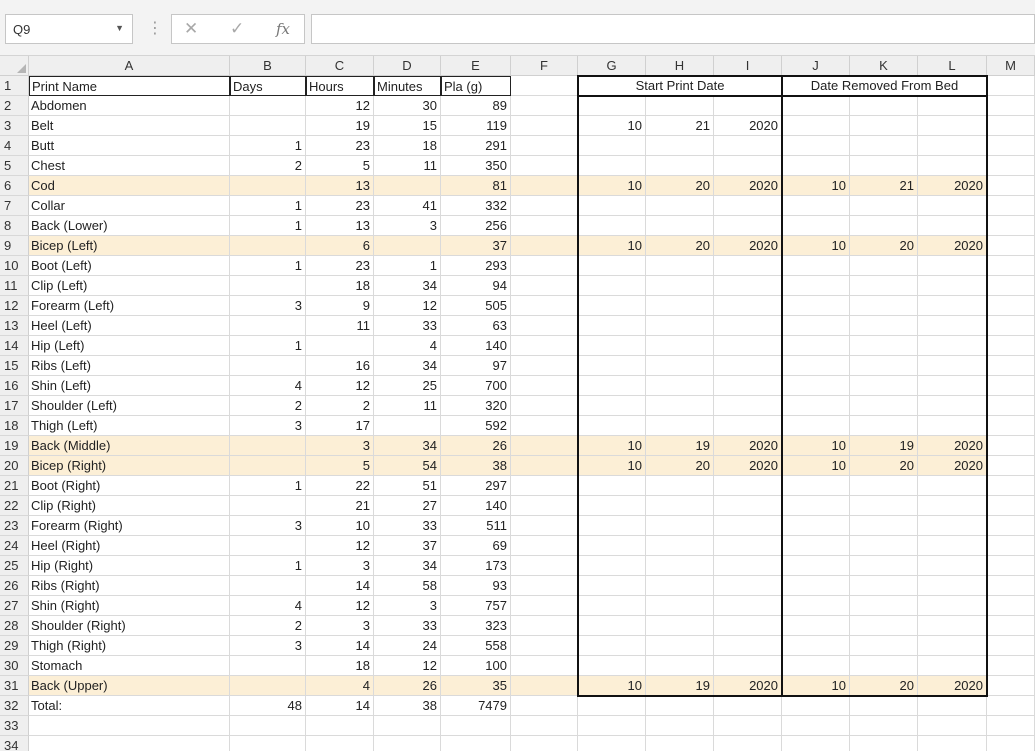 The width and height of the screenshot is (1035, 751). Describe the element at coordinates (129, 506) in the screenshot. I see `cell-a22: Clip (Right)` at that location.